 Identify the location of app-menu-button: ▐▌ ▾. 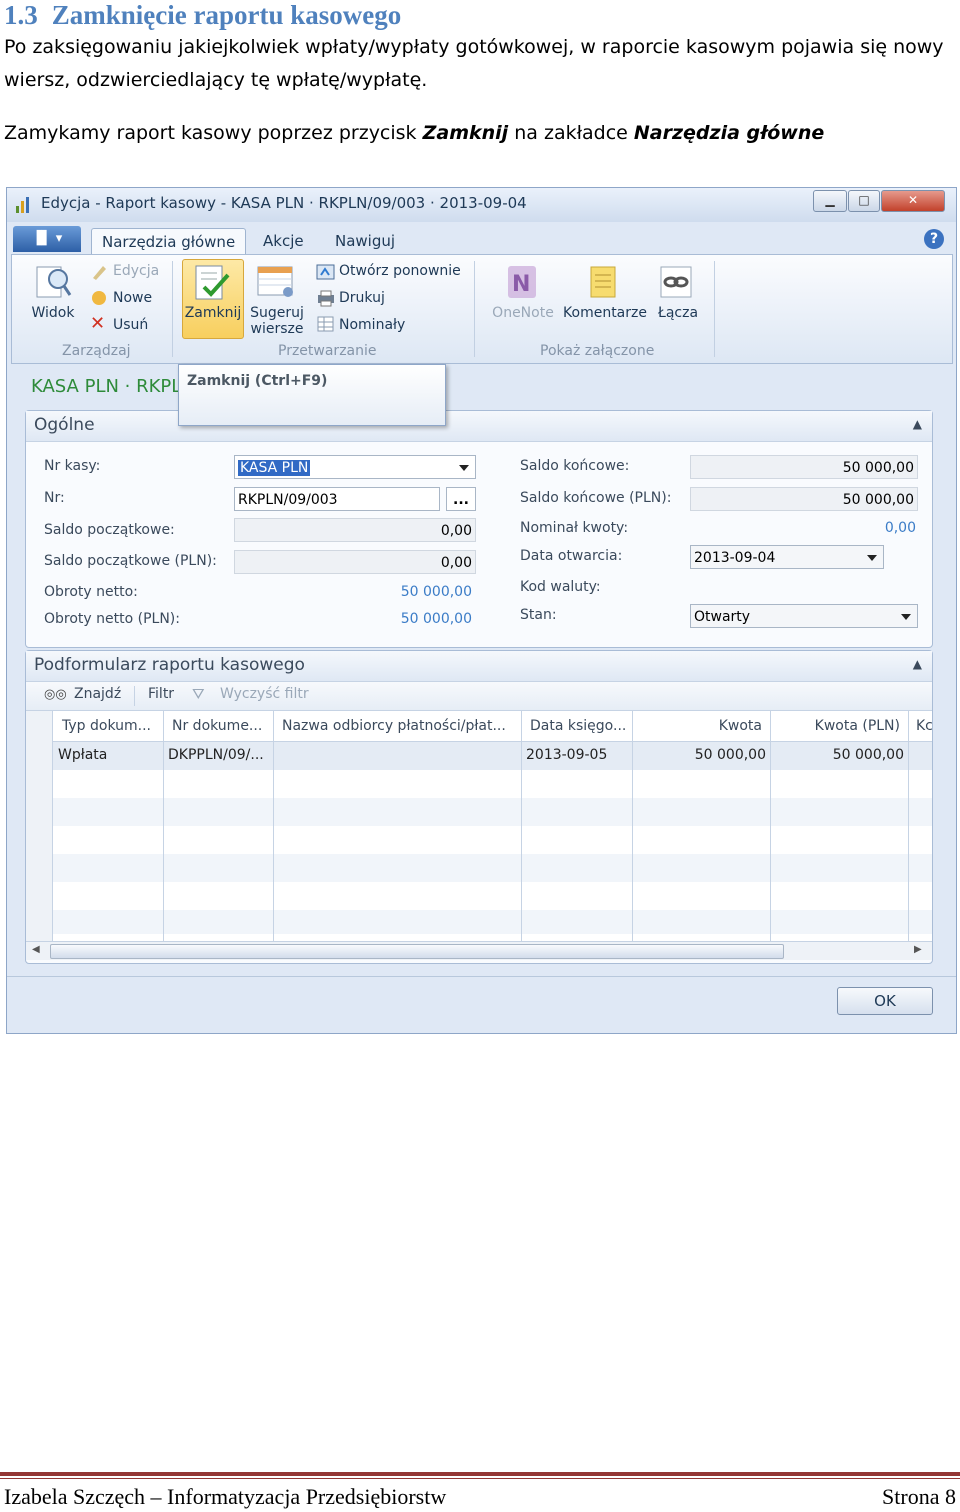
(47, 239).